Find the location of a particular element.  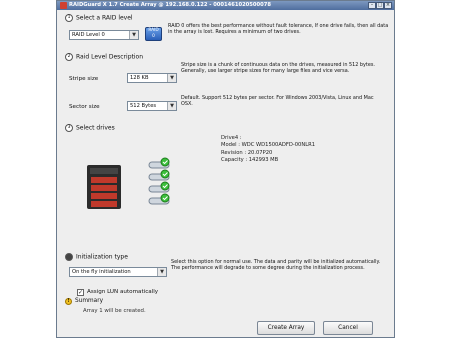

section-raid-level-description: 2 Raid Level Description is located at coordinates (104, 57).